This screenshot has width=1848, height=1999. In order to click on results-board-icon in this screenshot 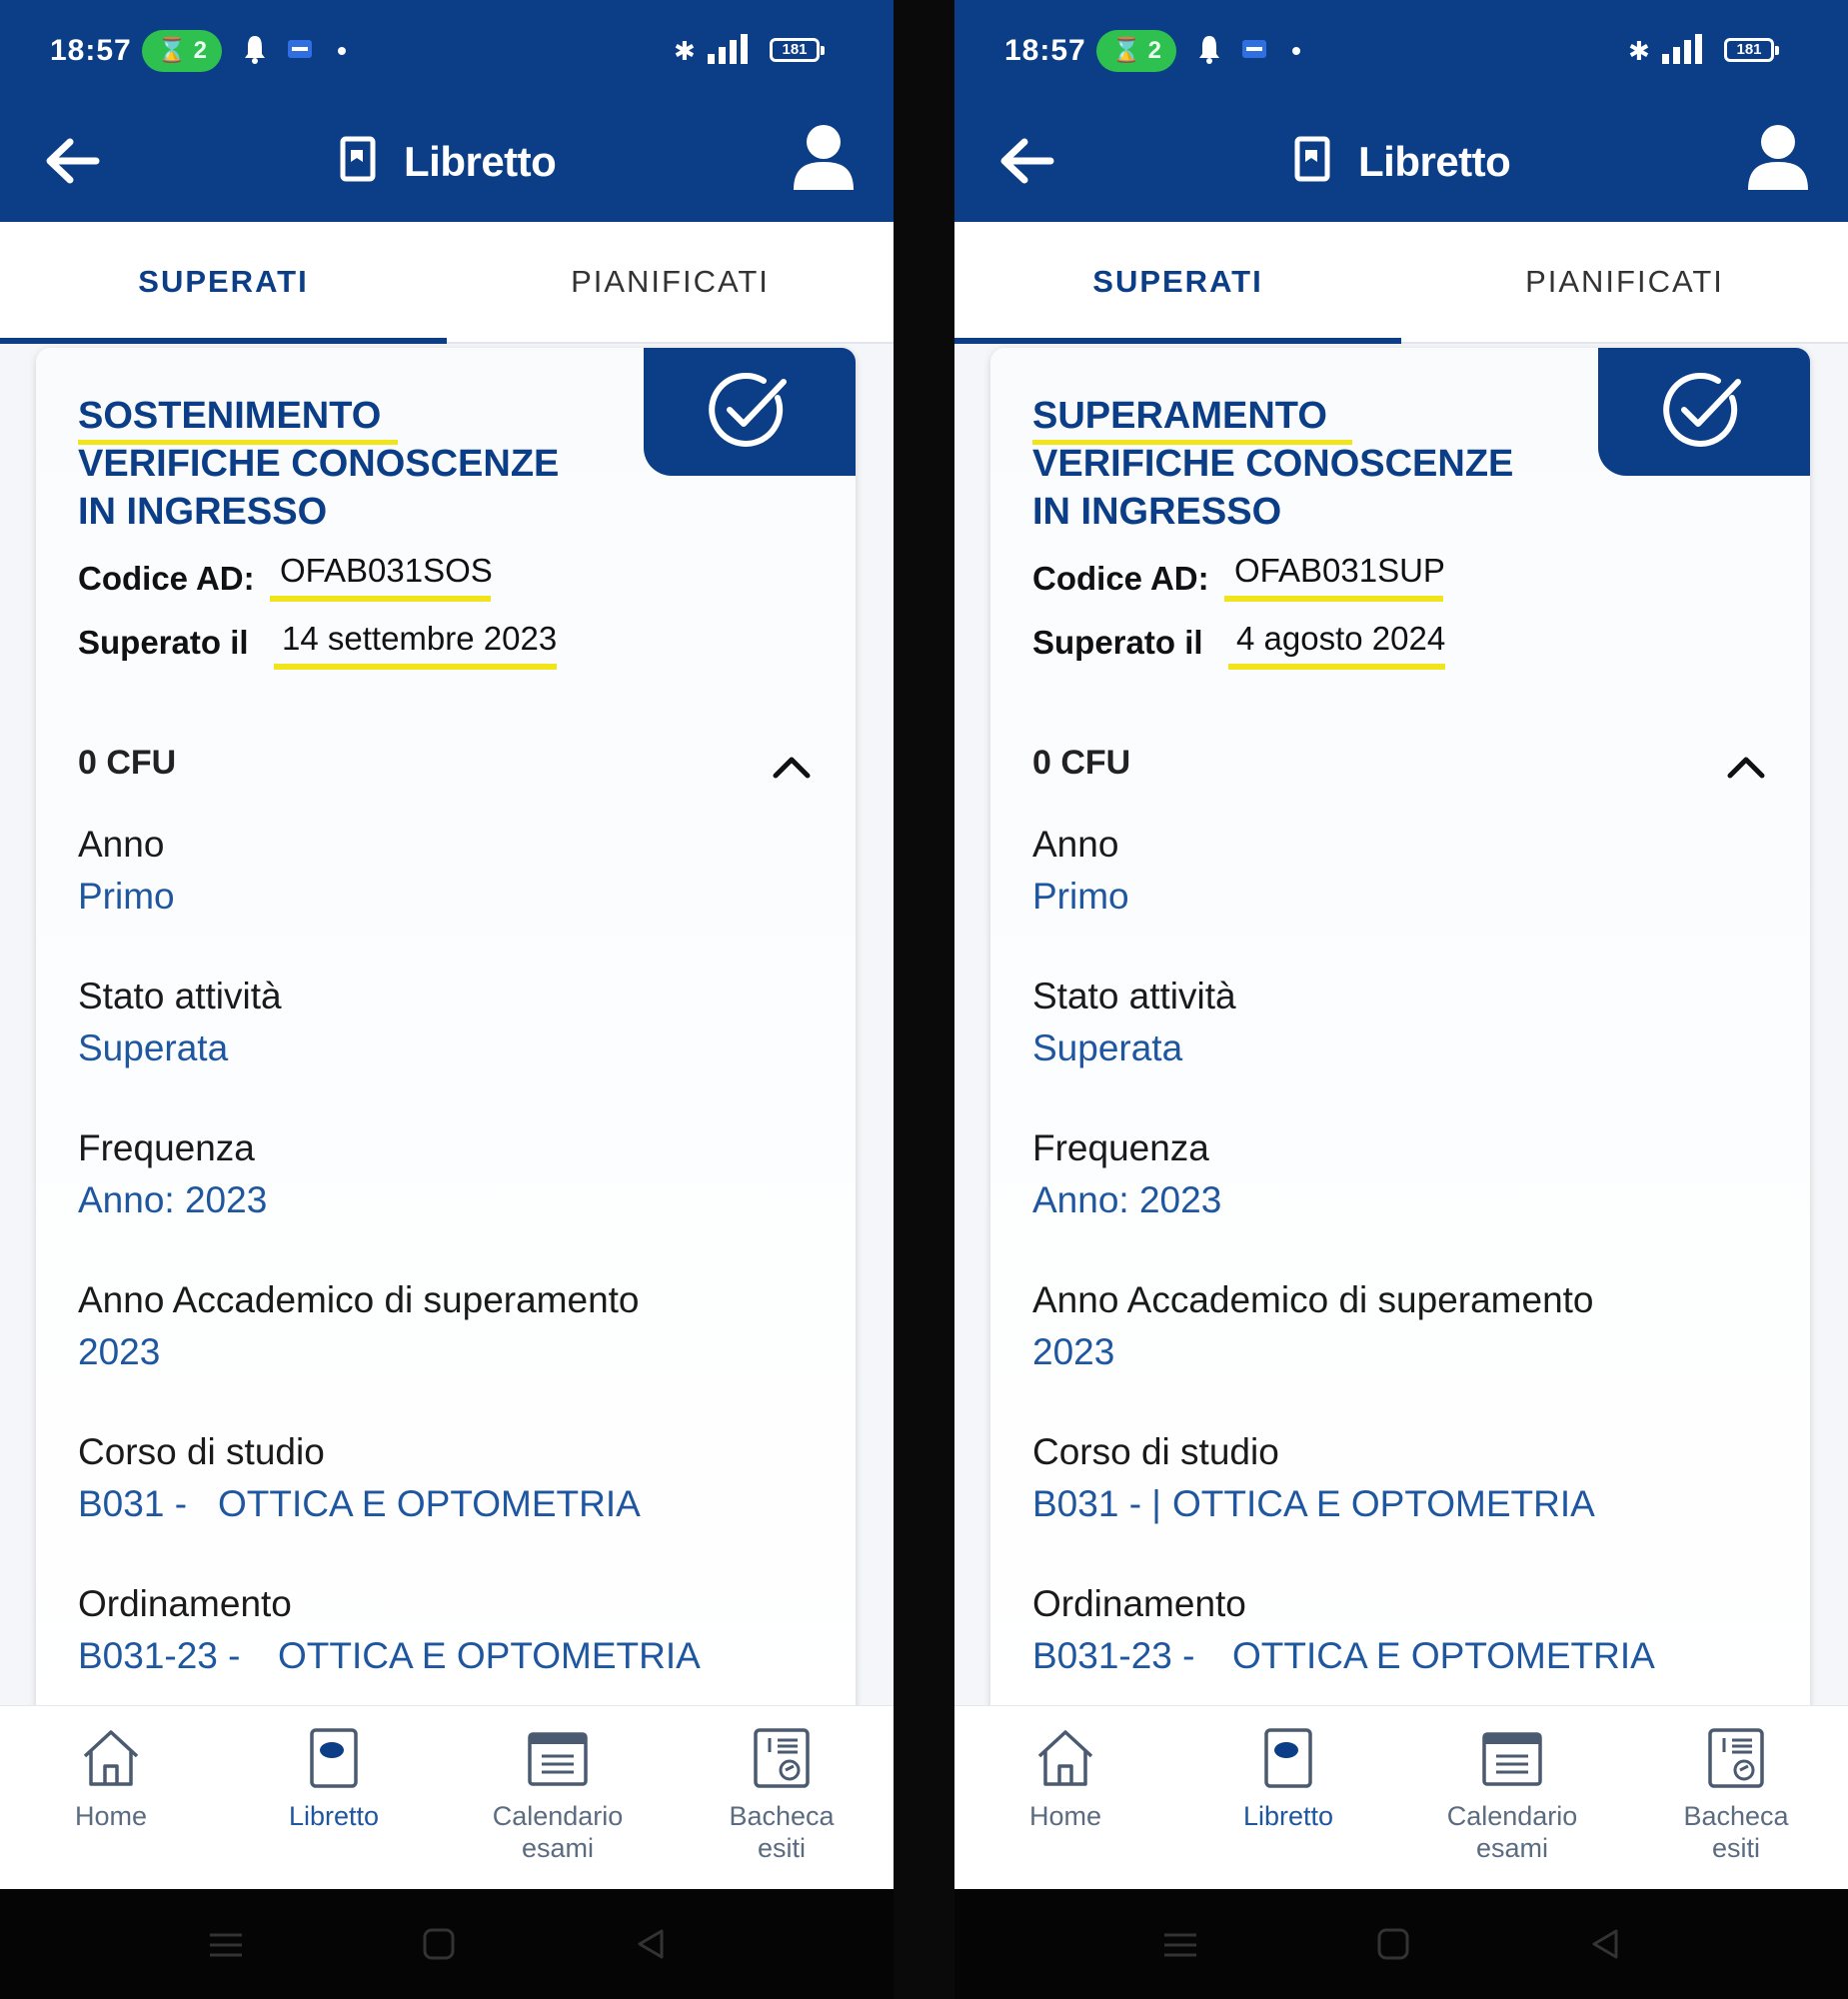, I will do `click(782, 1758)`.